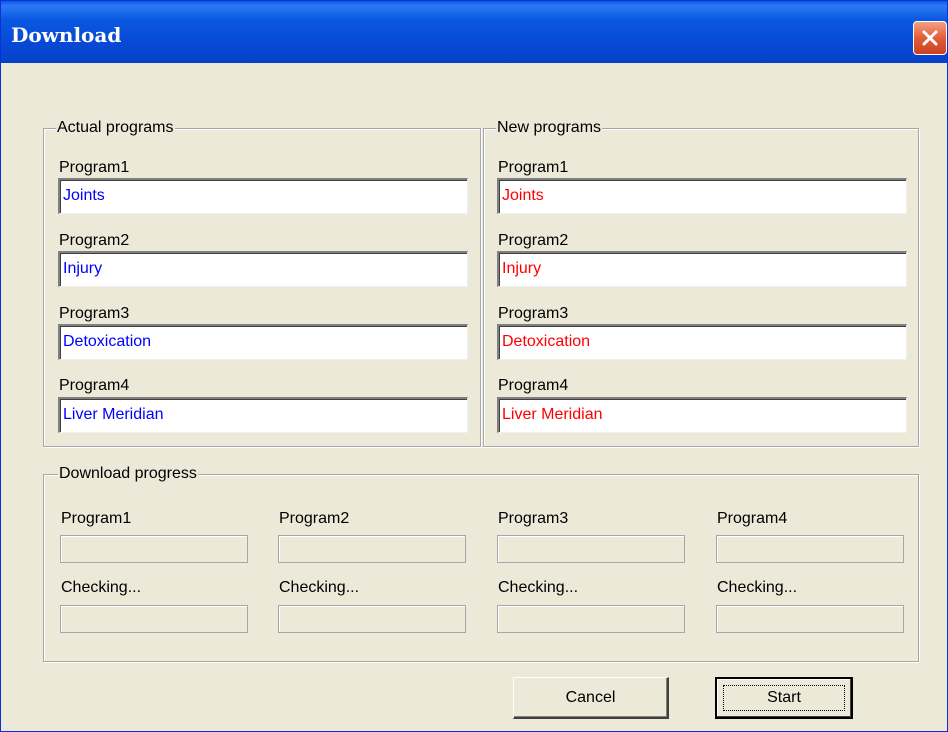  Describe the element at coordinates (94, 167) in the screenshot. I see `actual-program1-label: Program1` at that location.